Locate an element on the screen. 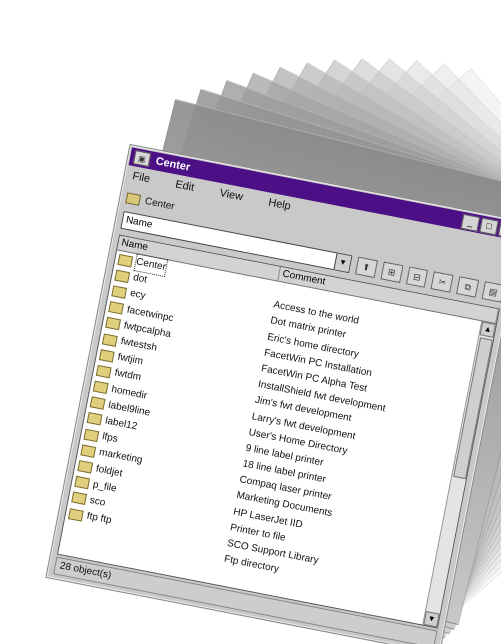  maximize-button: □ is located at coordinates (489, 226).